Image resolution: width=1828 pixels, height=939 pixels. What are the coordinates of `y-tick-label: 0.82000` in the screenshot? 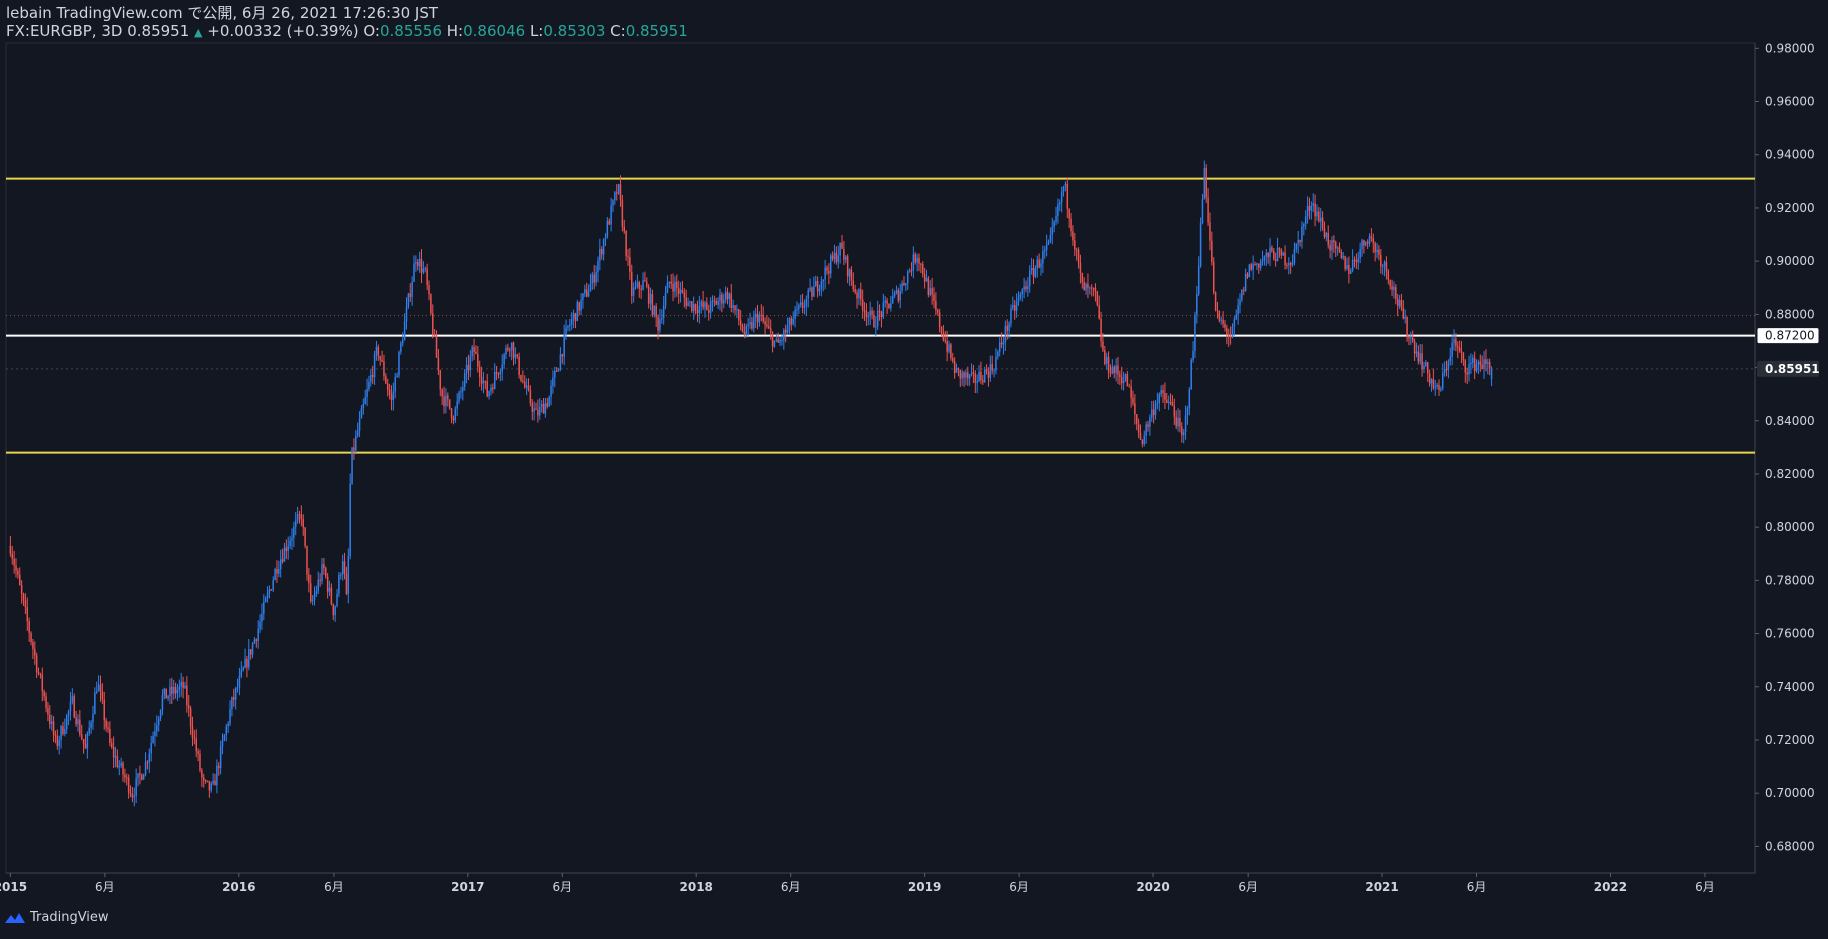 It's located at (1790, 474).